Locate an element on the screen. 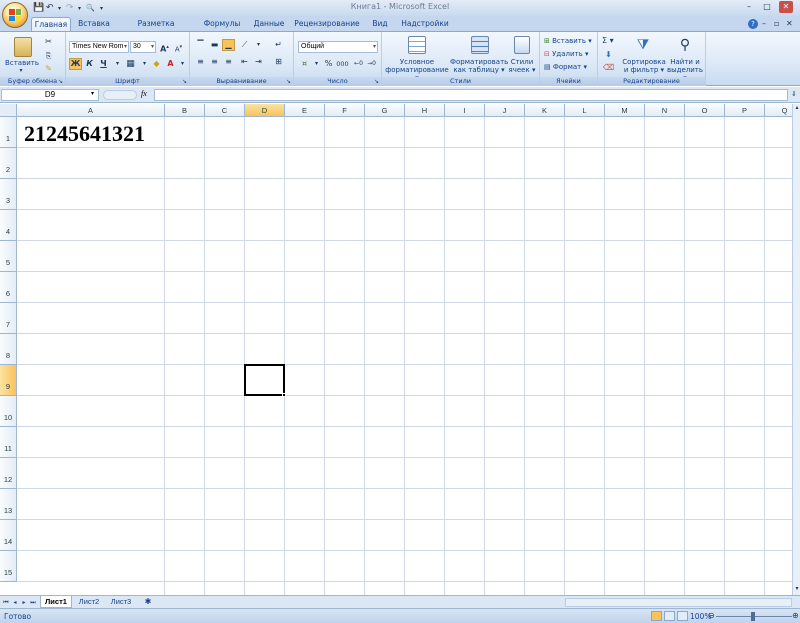 The height and width of the screenshot is (623, 800). zoom-out-icon: ⊖ is located at coordinates (711, 615).